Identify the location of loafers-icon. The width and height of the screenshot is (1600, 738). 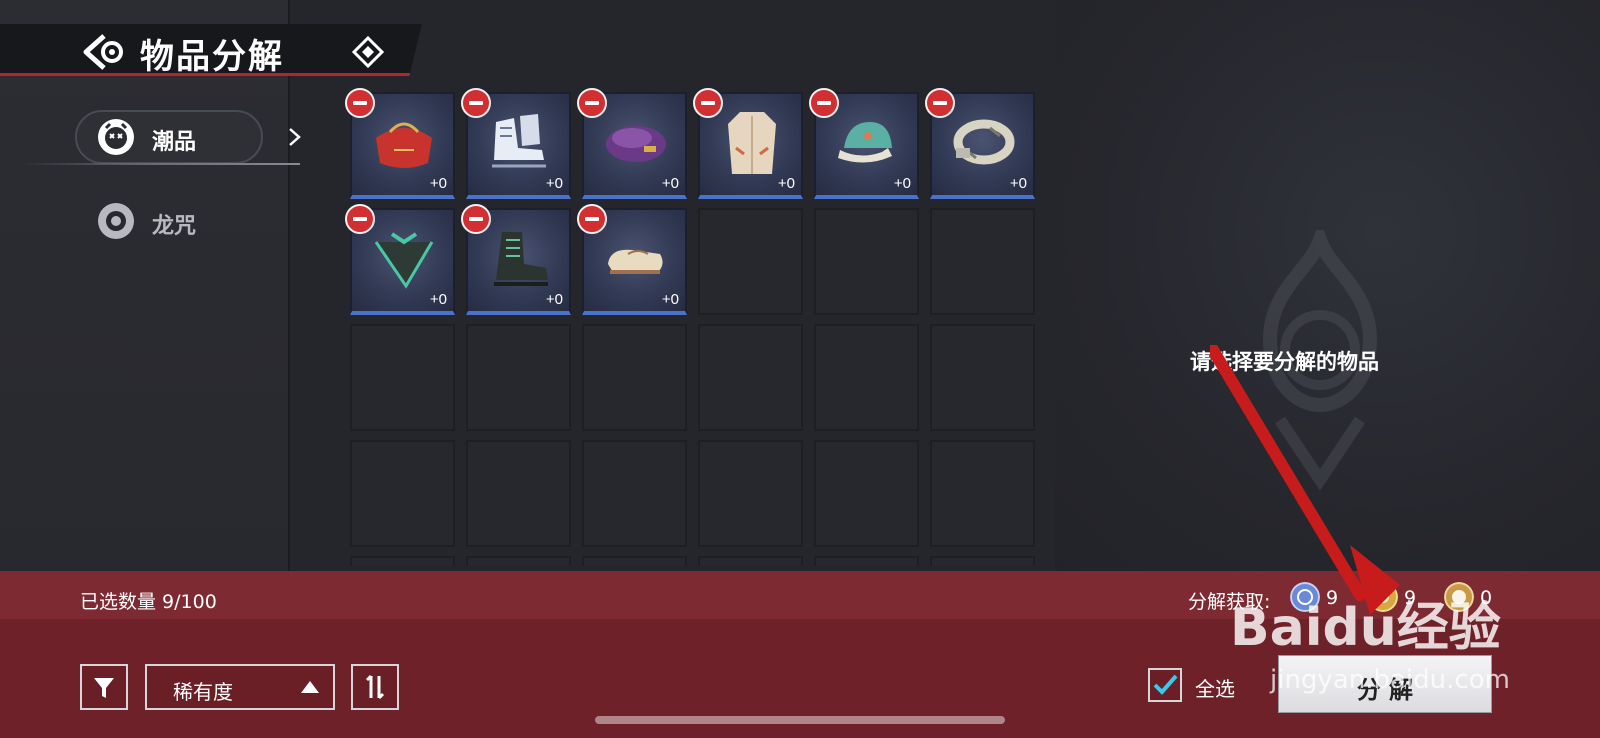
(635, 261).